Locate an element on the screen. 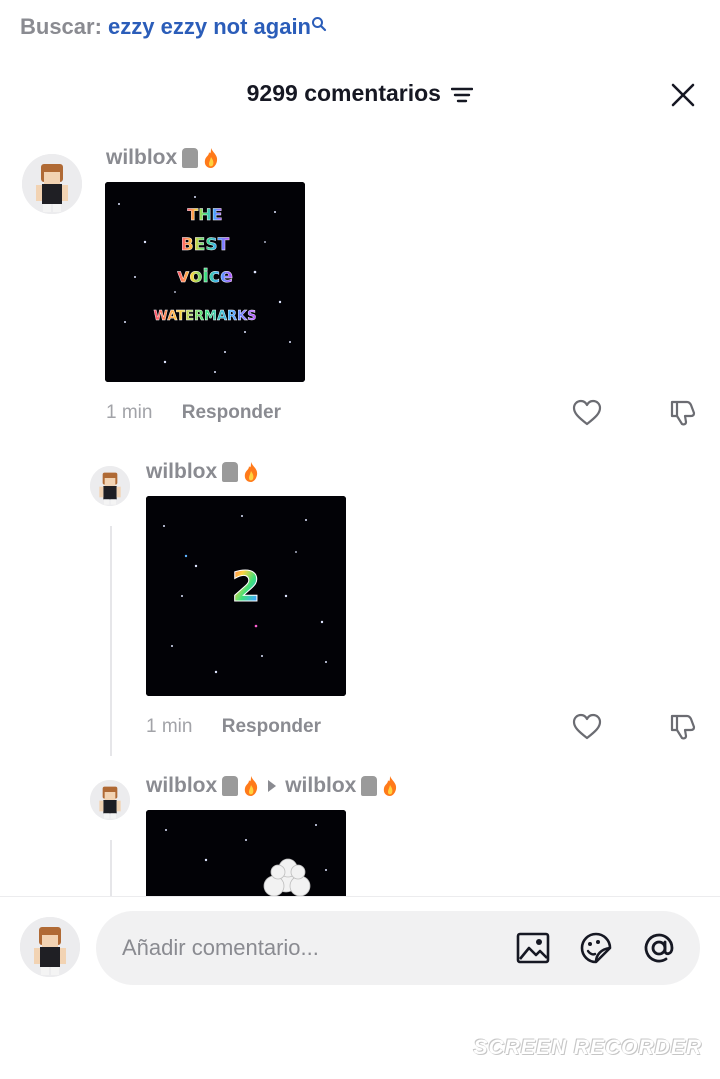 This screenshot has height=1079, width=720. comment-media: 2 is located at coordinates (246, 596).